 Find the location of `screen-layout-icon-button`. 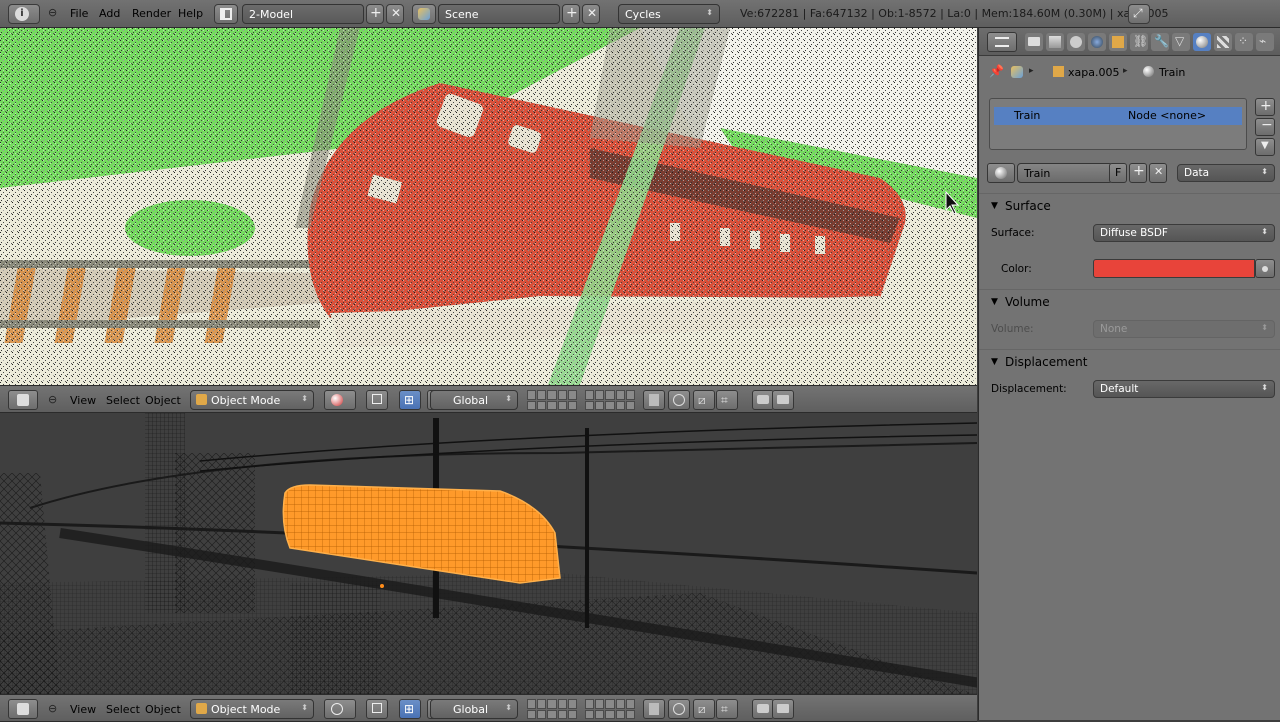

screen-layout-icon-button is located at coordinates (226, 14).